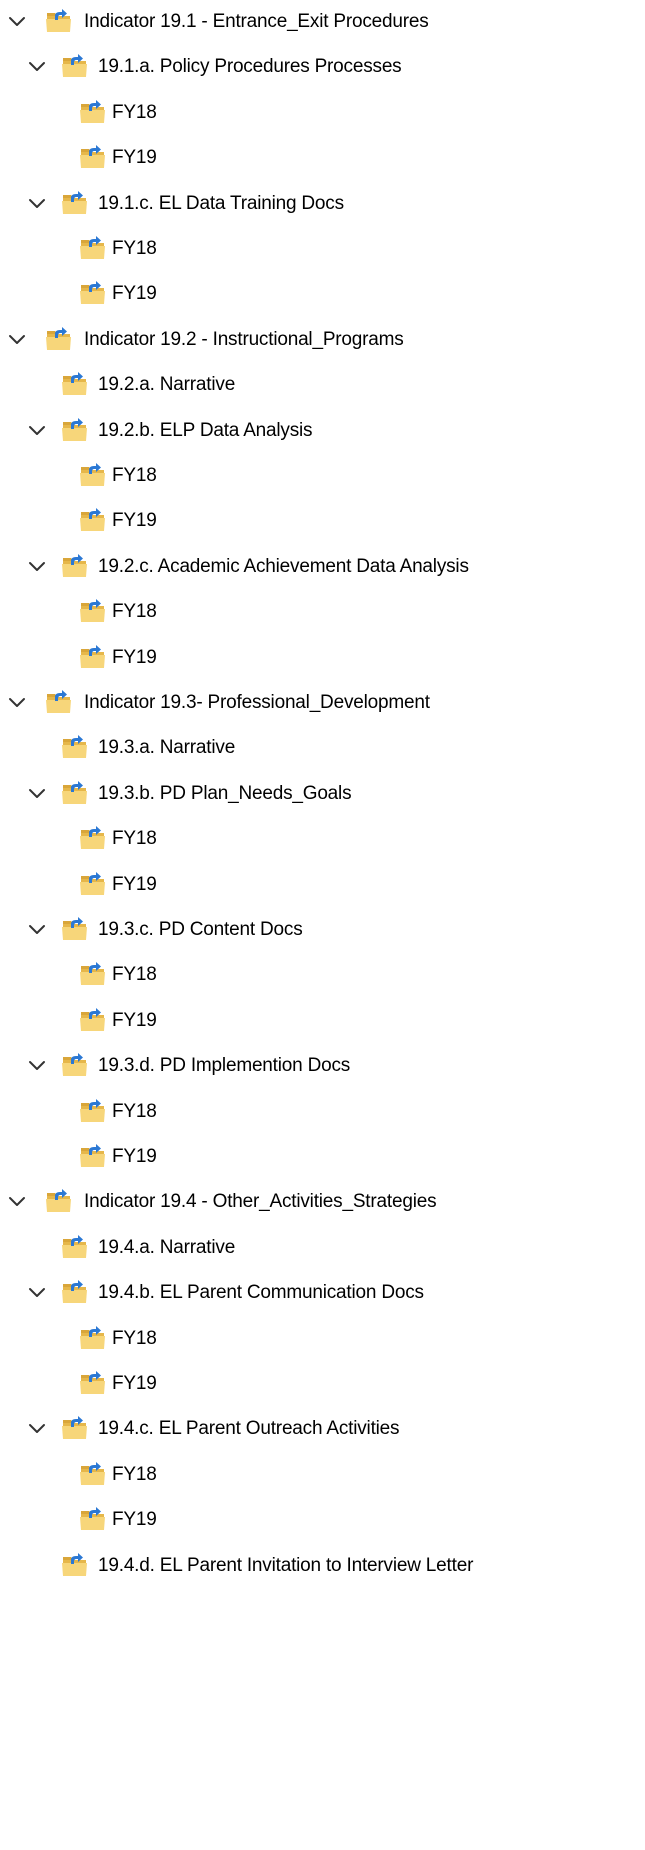 The height and width of the screenshot is (1850, 645). I want to click on tree-item: Indicator 19.3- Professional_Development, so click(322, 703).